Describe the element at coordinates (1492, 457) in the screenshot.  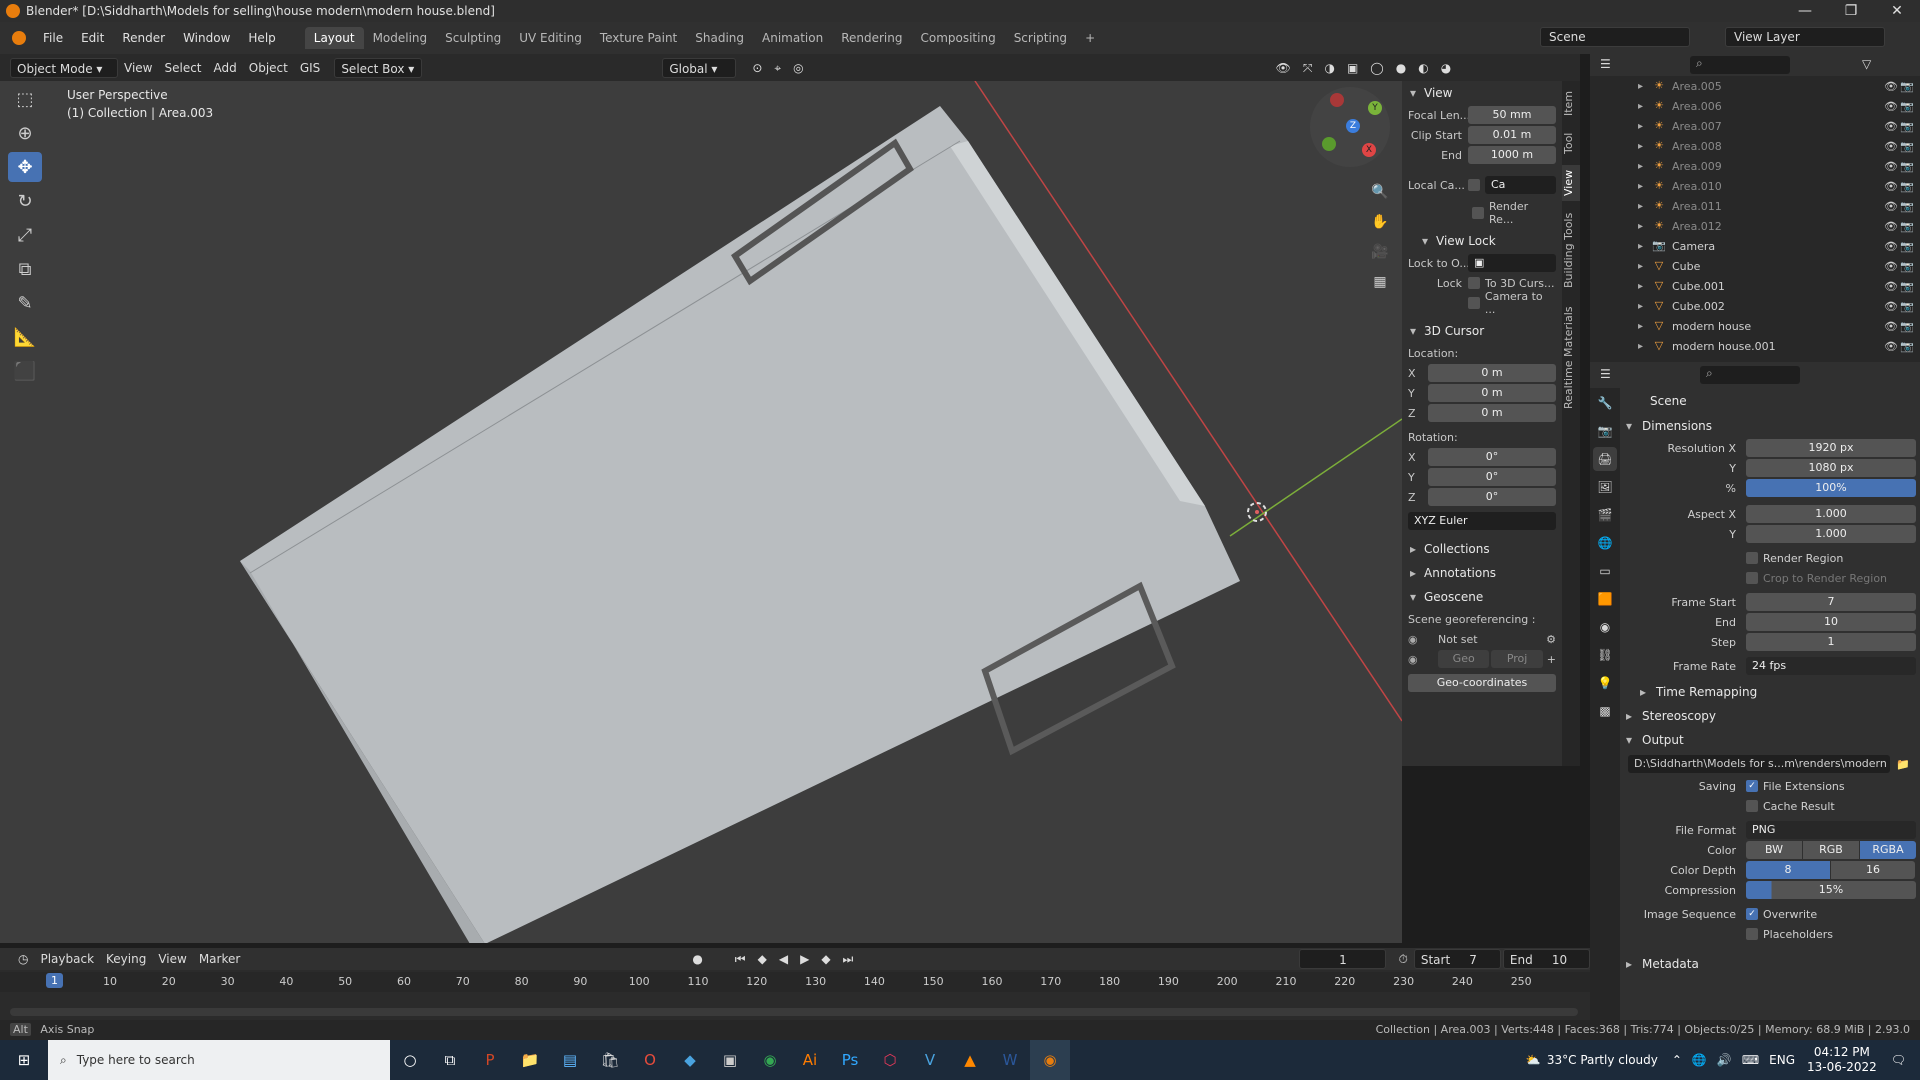
I see `cursor-rot-x-field: 0°` at that location.